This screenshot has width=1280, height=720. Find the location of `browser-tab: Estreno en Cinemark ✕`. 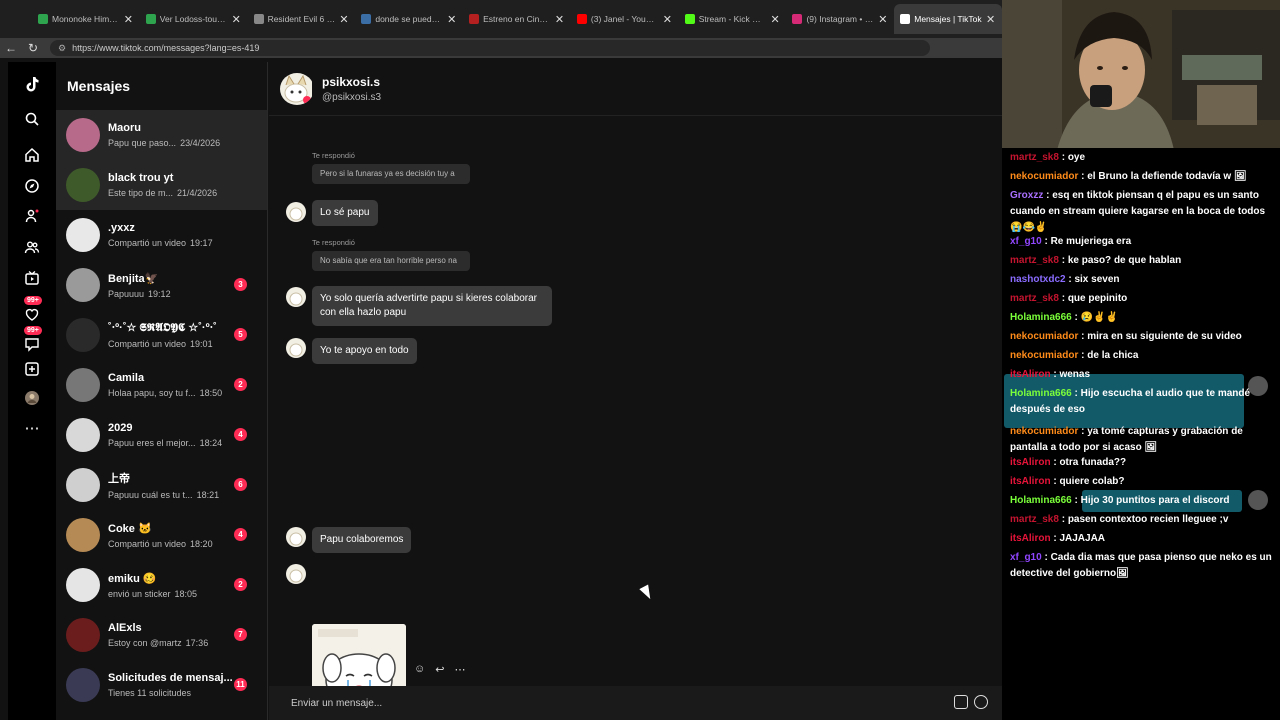

browser-tab: Estreno en Cinemark ✕ is located at coordinates (517, 19).